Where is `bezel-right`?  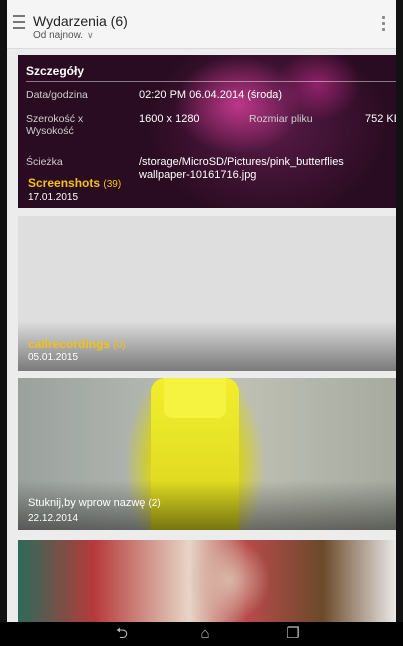
bezel-right is located at coordinates (399, 323).